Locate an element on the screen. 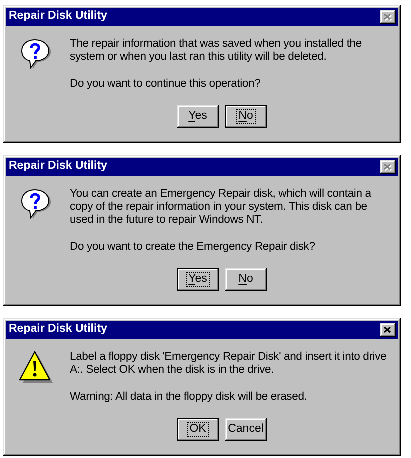  message-text: Label a floppy disk 'Emergency Repair Disk' and insert it into drive A:. Select OK when the disk is in the drive. is located at coordinates (229, 364).